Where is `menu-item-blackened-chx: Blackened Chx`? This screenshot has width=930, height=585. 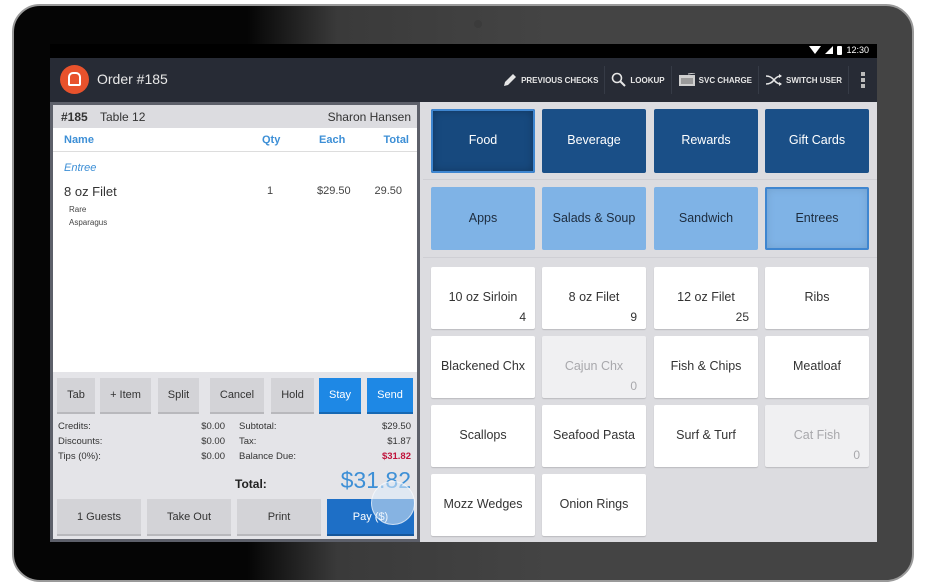
menu-item-blackened-chx: Blackened Chx is located at coordinates (483, 367).